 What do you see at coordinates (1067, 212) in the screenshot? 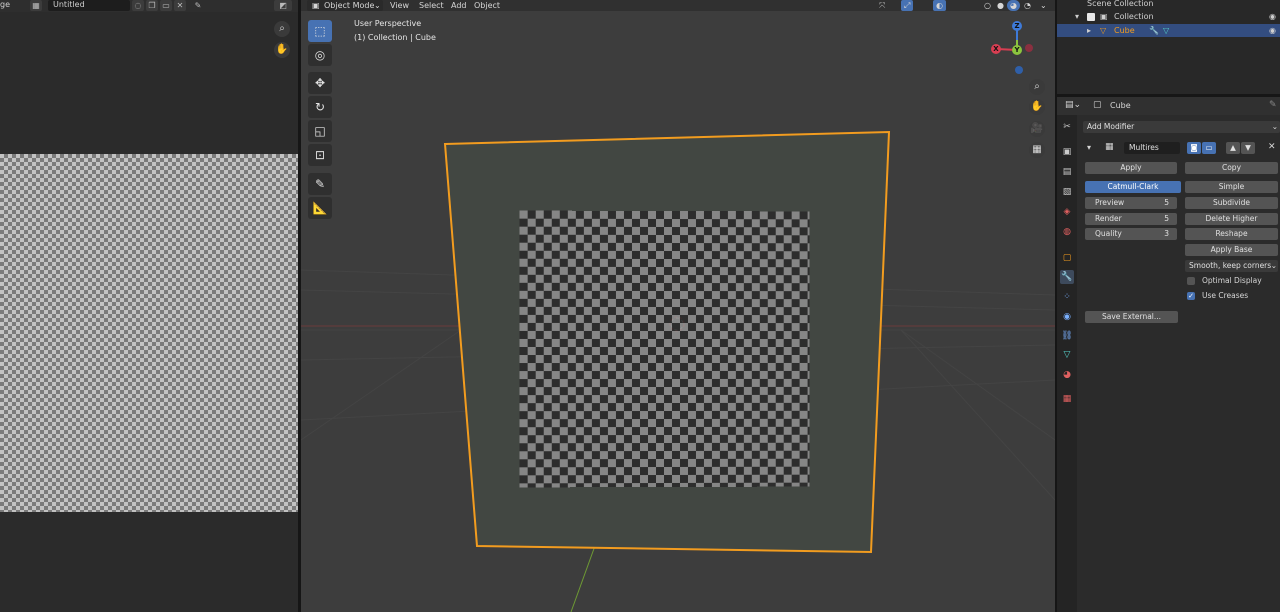
I see `scene-tab-icon: ◈` at bounding box center [1067, 212].